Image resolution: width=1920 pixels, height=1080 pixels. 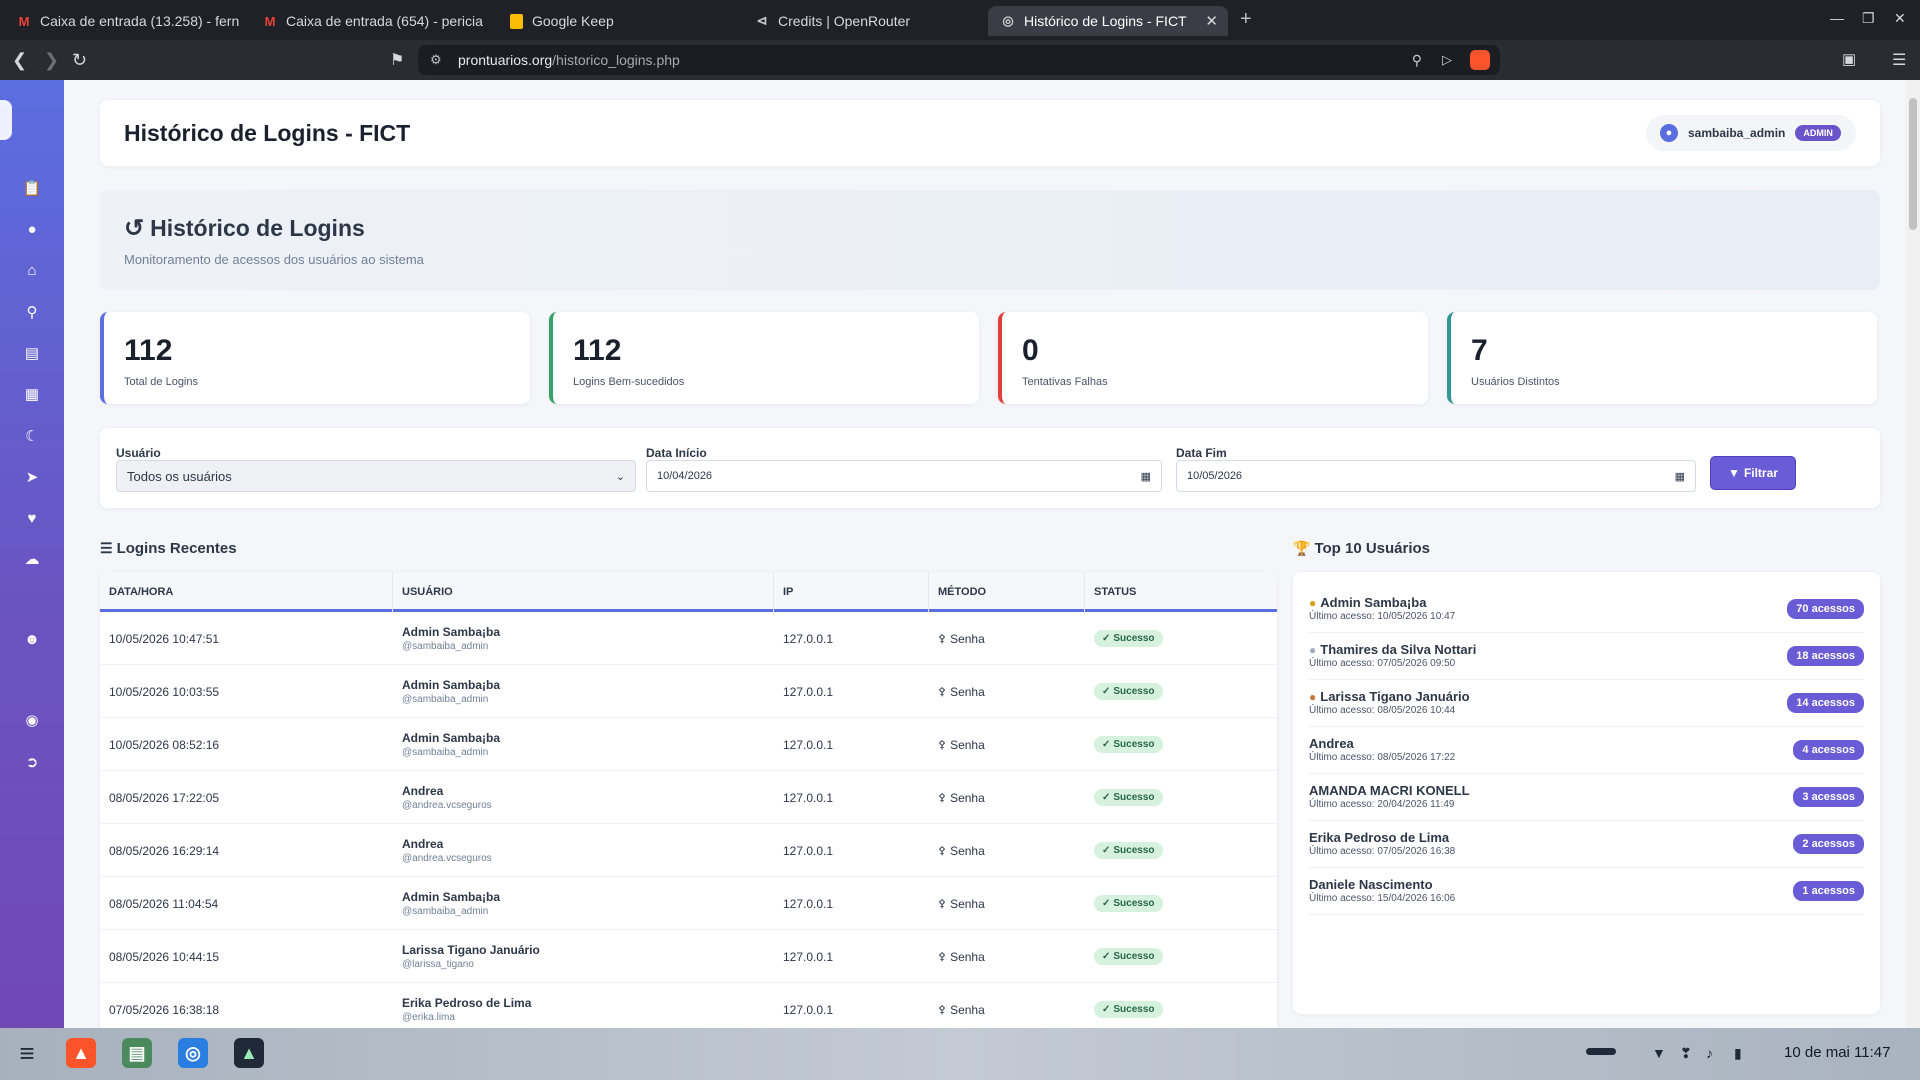 What do you see at coordinates (1900, 18) in the screenshot?
I see `close-window-icon: ✕` at bounding box center [1900, 18].